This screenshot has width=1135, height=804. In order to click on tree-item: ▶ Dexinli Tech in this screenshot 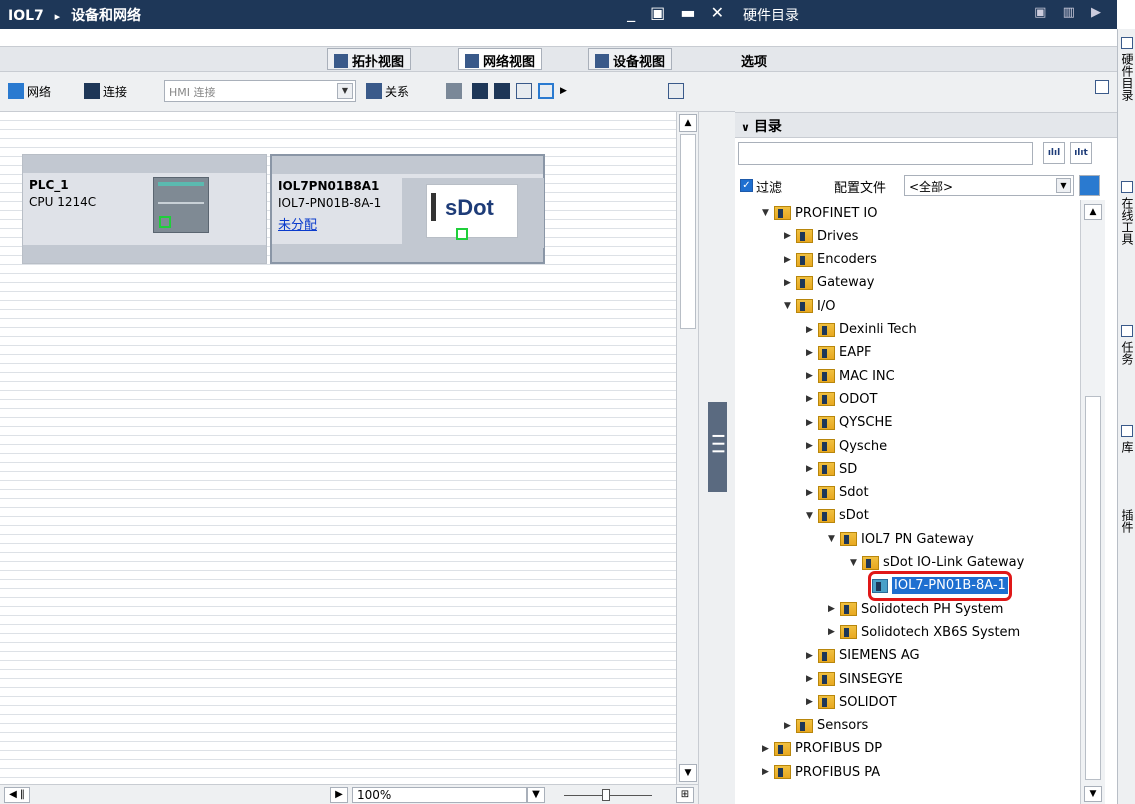, I will do `click(861, 330)`.